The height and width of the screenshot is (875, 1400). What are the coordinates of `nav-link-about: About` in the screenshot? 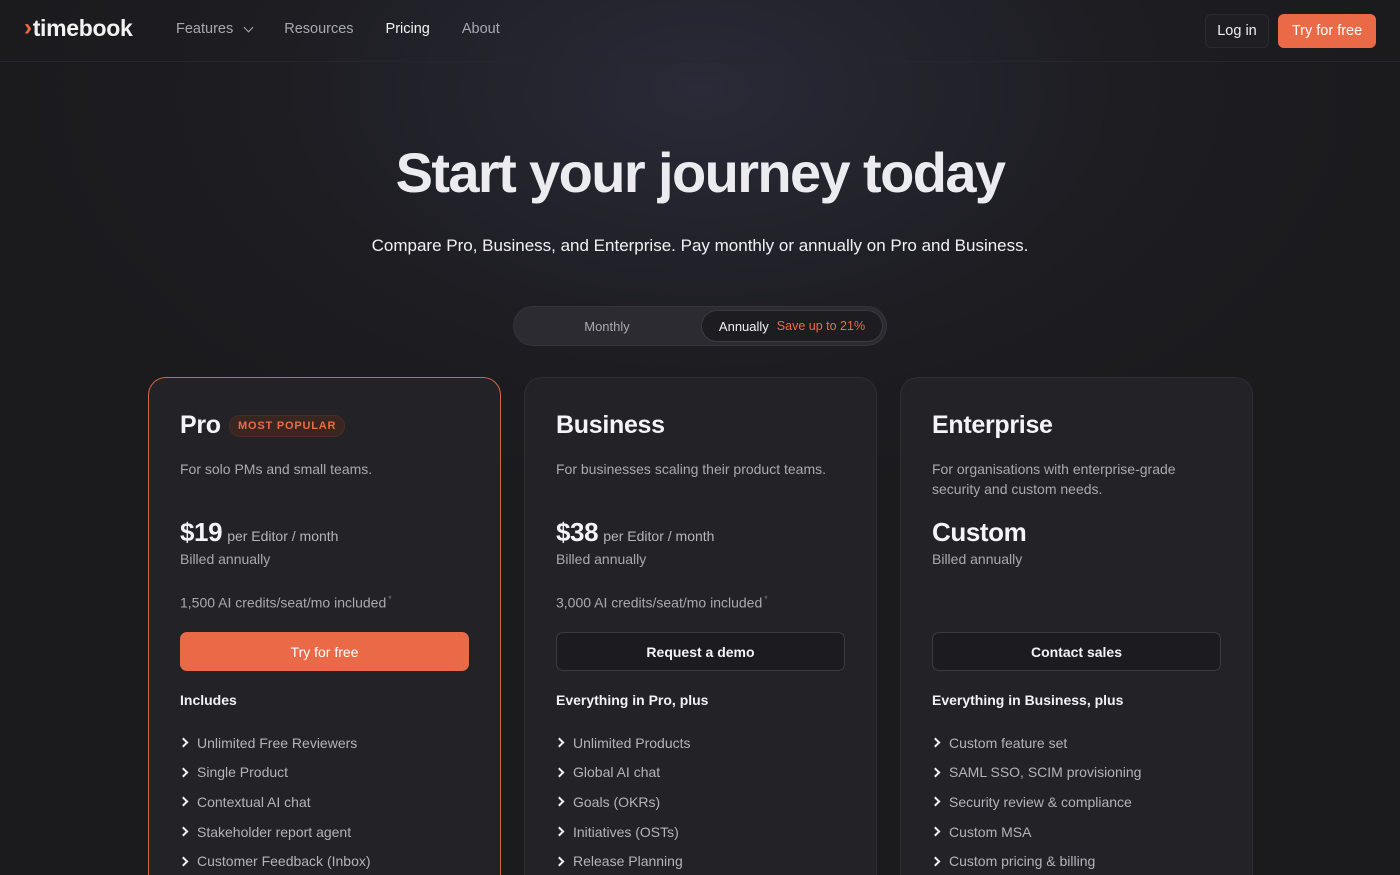 It's located at (481, 29).